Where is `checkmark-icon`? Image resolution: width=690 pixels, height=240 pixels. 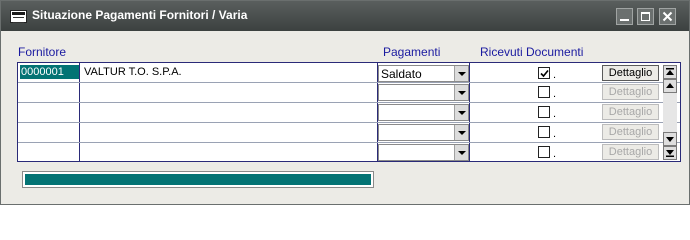 checkmark-icon is located at coordinates (544, 73).